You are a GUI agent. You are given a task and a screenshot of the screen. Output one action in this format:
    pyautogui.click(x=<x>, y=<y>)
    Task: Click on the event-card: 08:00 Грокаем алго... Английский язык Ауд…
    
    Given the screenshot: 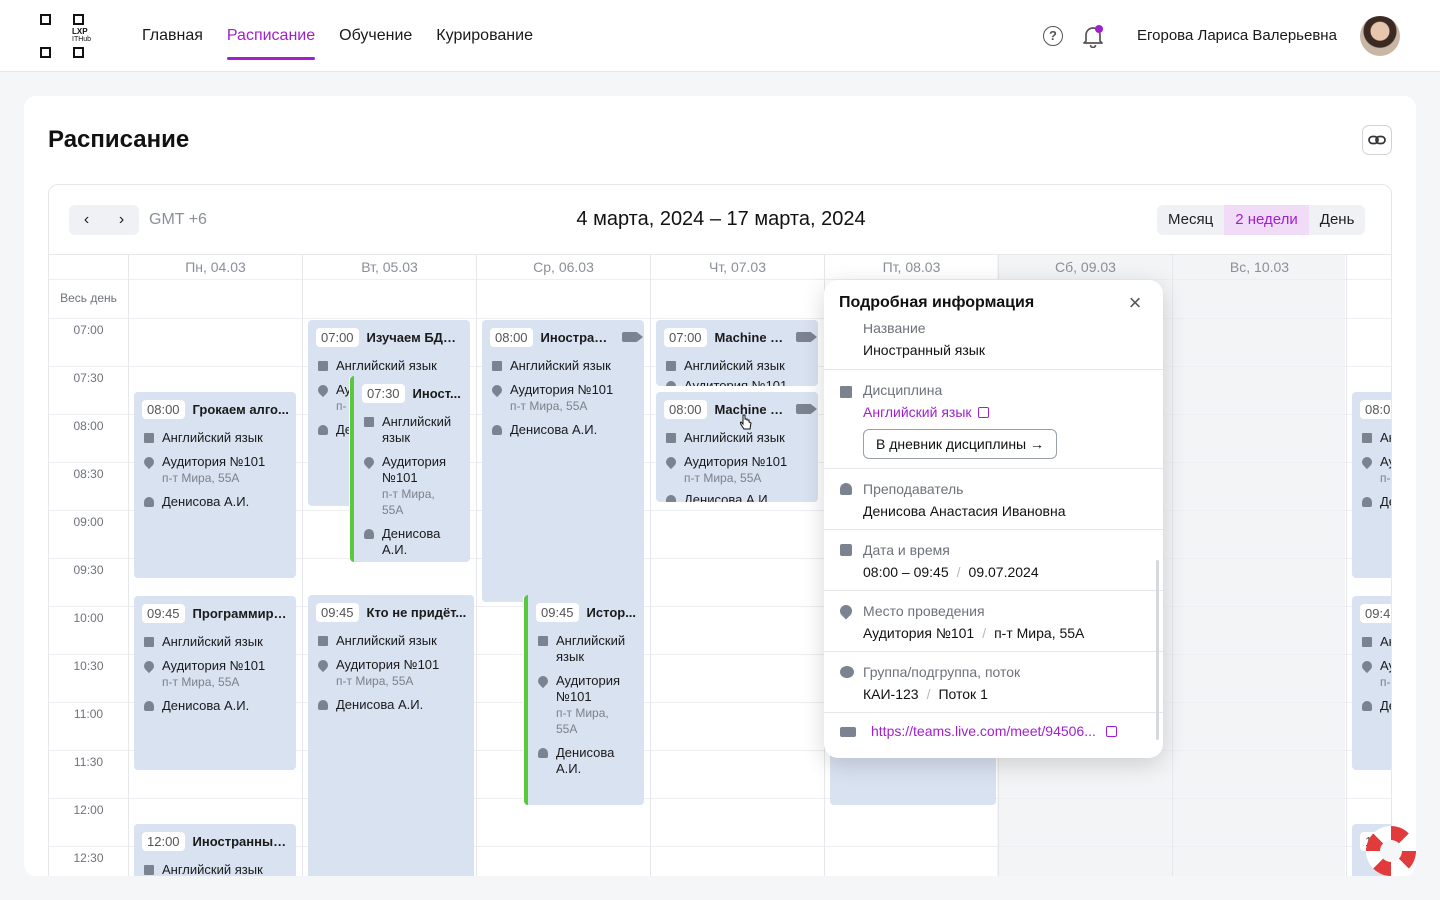 What is the action you would take?
    pyautogui.click(x=215, y=485)
    